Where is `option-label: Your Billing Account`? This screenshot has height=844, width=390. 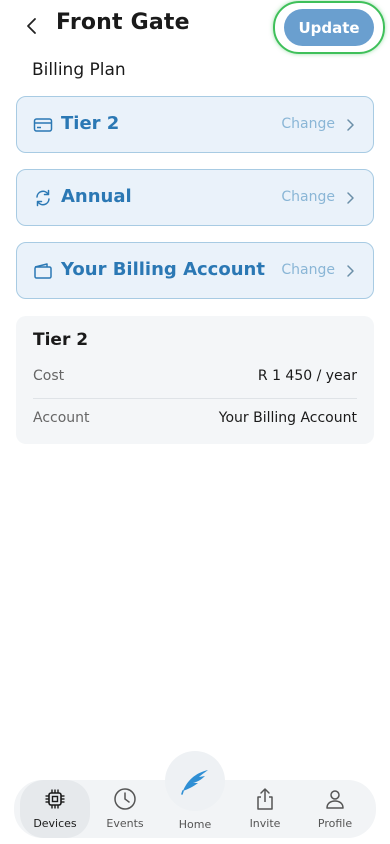 option-label: Your Billing Account is located at coordinates (163, 269).